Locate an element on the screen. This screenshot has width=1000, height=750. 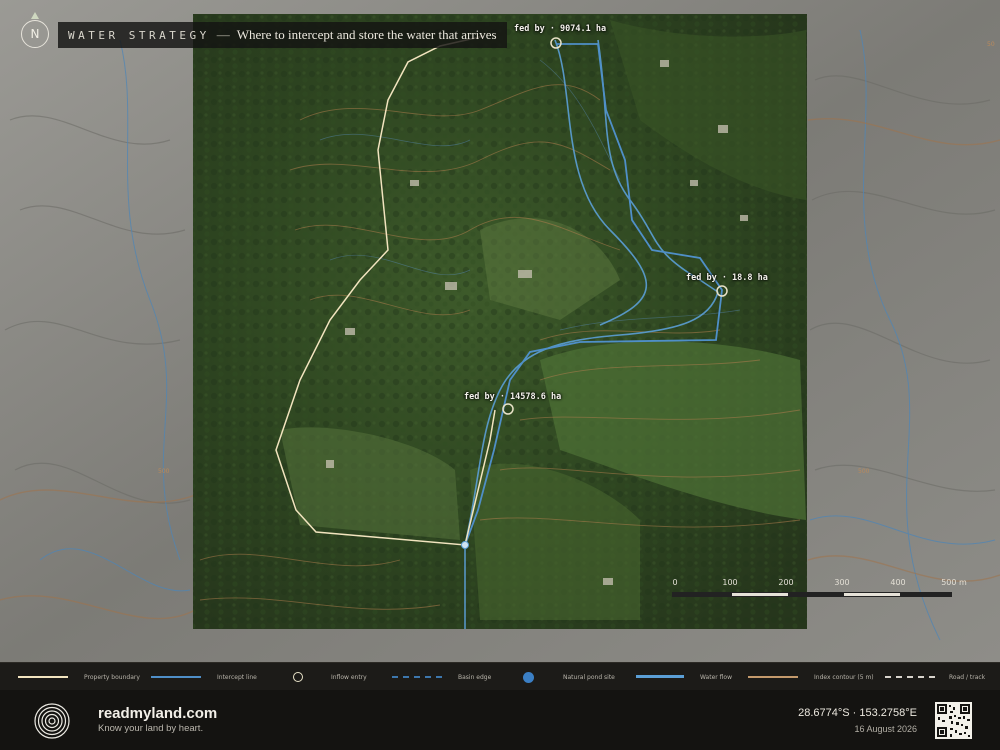
index-contour-line-icon is located at coordinates (773, 677).